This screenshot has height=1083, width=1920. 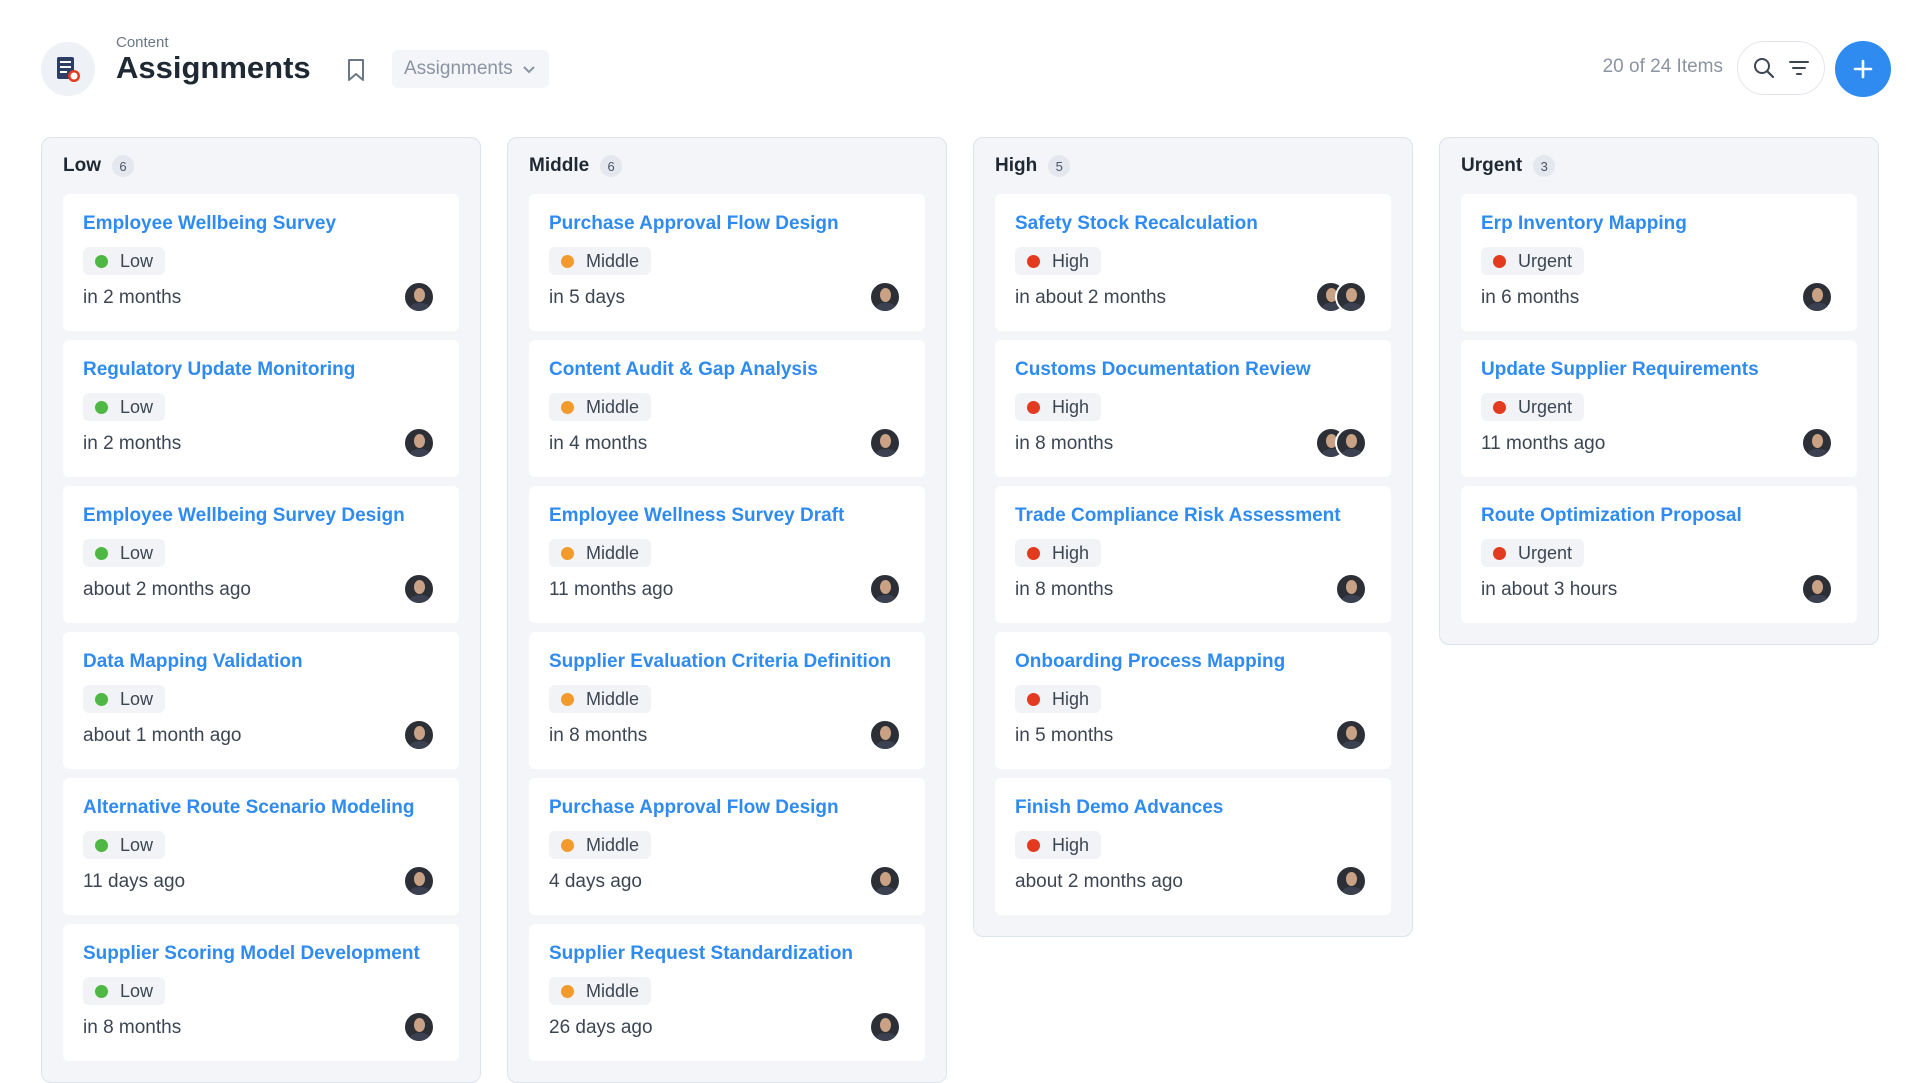 What do you see at coordinates (261, 954) in the screenshot?
I see `task-title-link: Supplier Scoring Model Development` at bounding box center [261, 954].